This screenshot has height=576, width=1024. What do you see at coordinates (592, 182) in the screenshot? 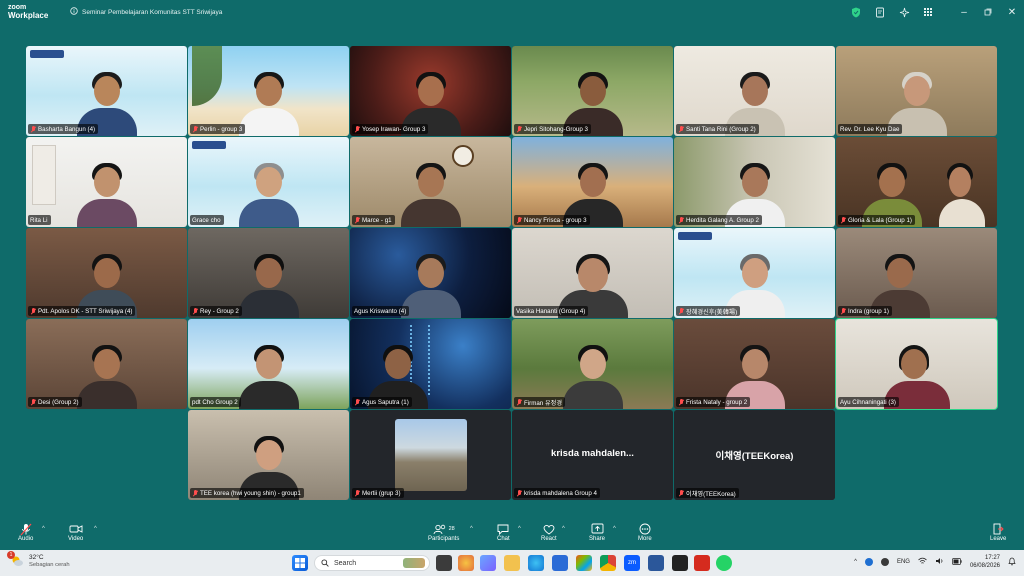
I see `participant-tile: Nancy Frisca - group 3` at bounding box center [592, 182].